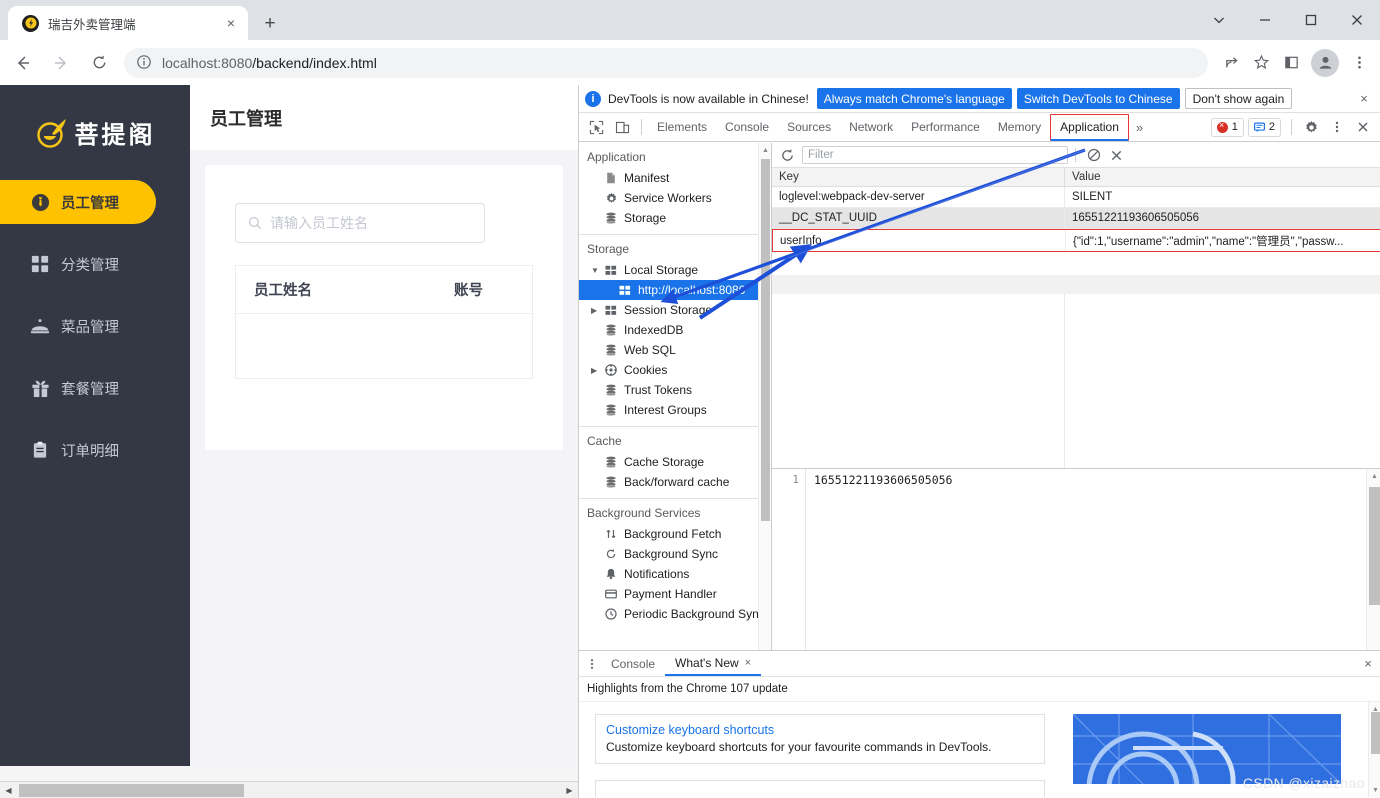  What do you see at coordinates (748, 663) in the screenshot?
I see `drawer-tab-close-icon: ×` at bounding box center [748, 663].